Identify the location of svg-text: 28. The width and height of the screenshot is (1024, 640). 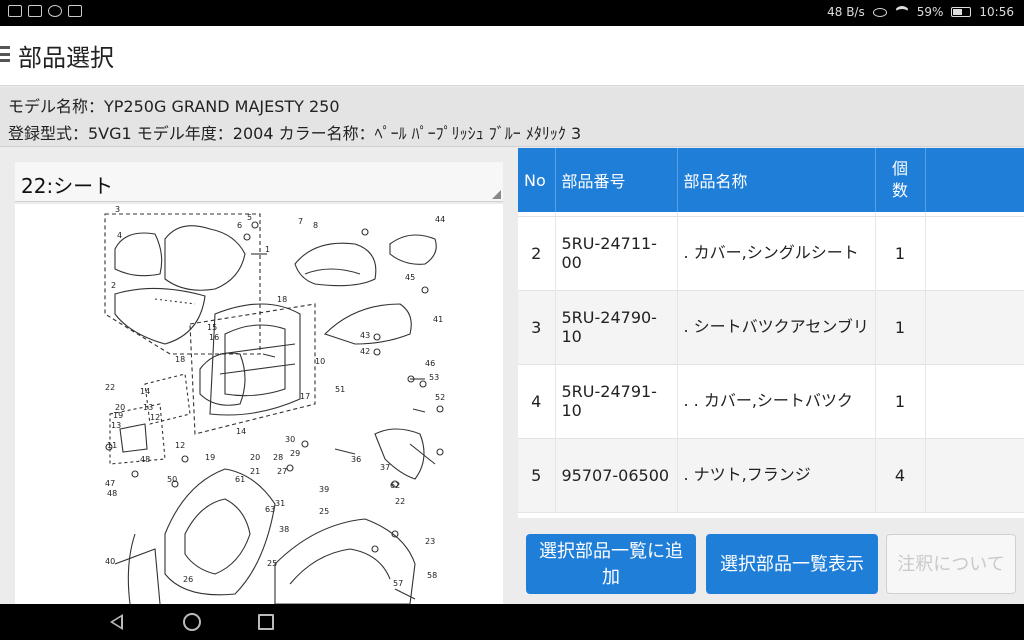
(278, 457).